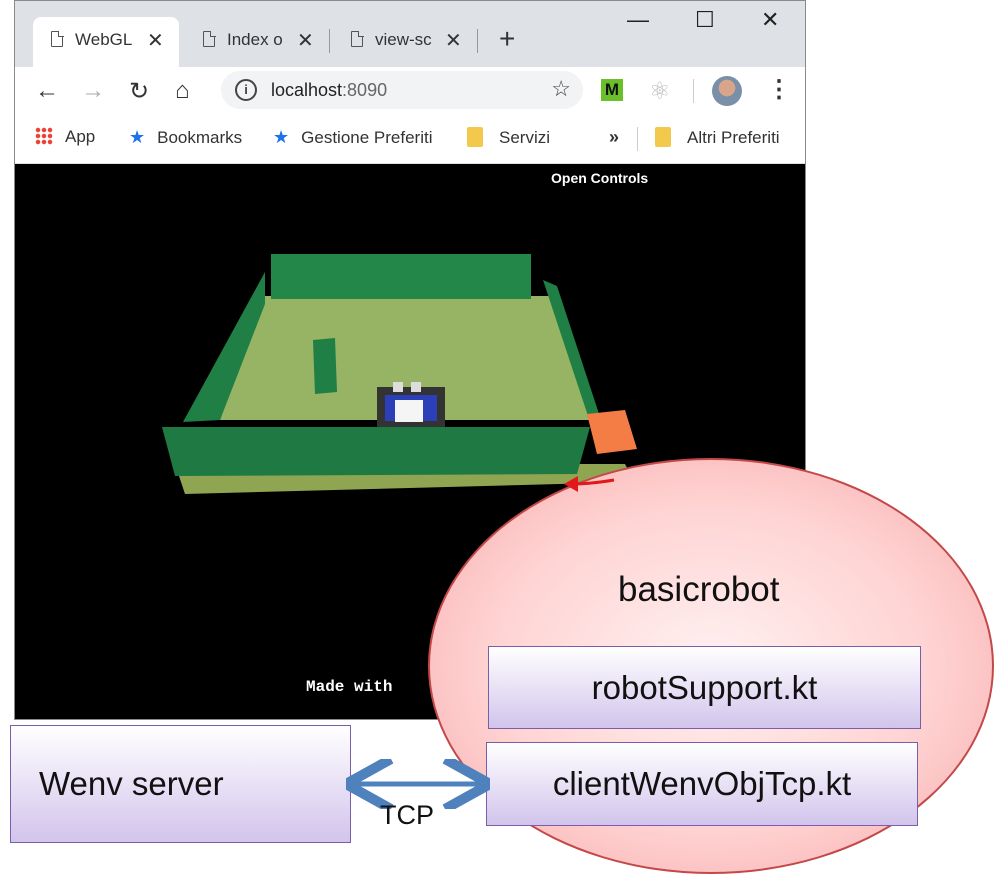 The width and height of the screenshot is (998, 883). Describe the element at coordinates (407, 815) in the screenshot. I see `tcp-label: TCP` at that location.